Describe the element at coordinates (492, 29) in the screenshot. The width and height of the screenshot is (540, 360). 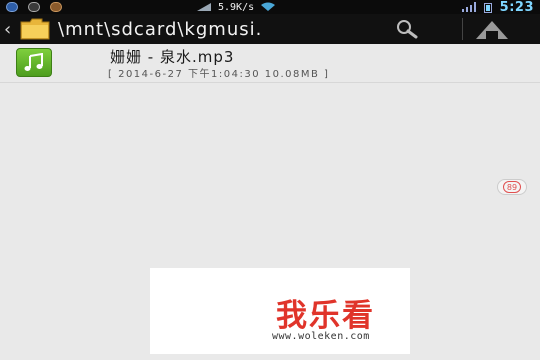
I see `home-icon` at that location.